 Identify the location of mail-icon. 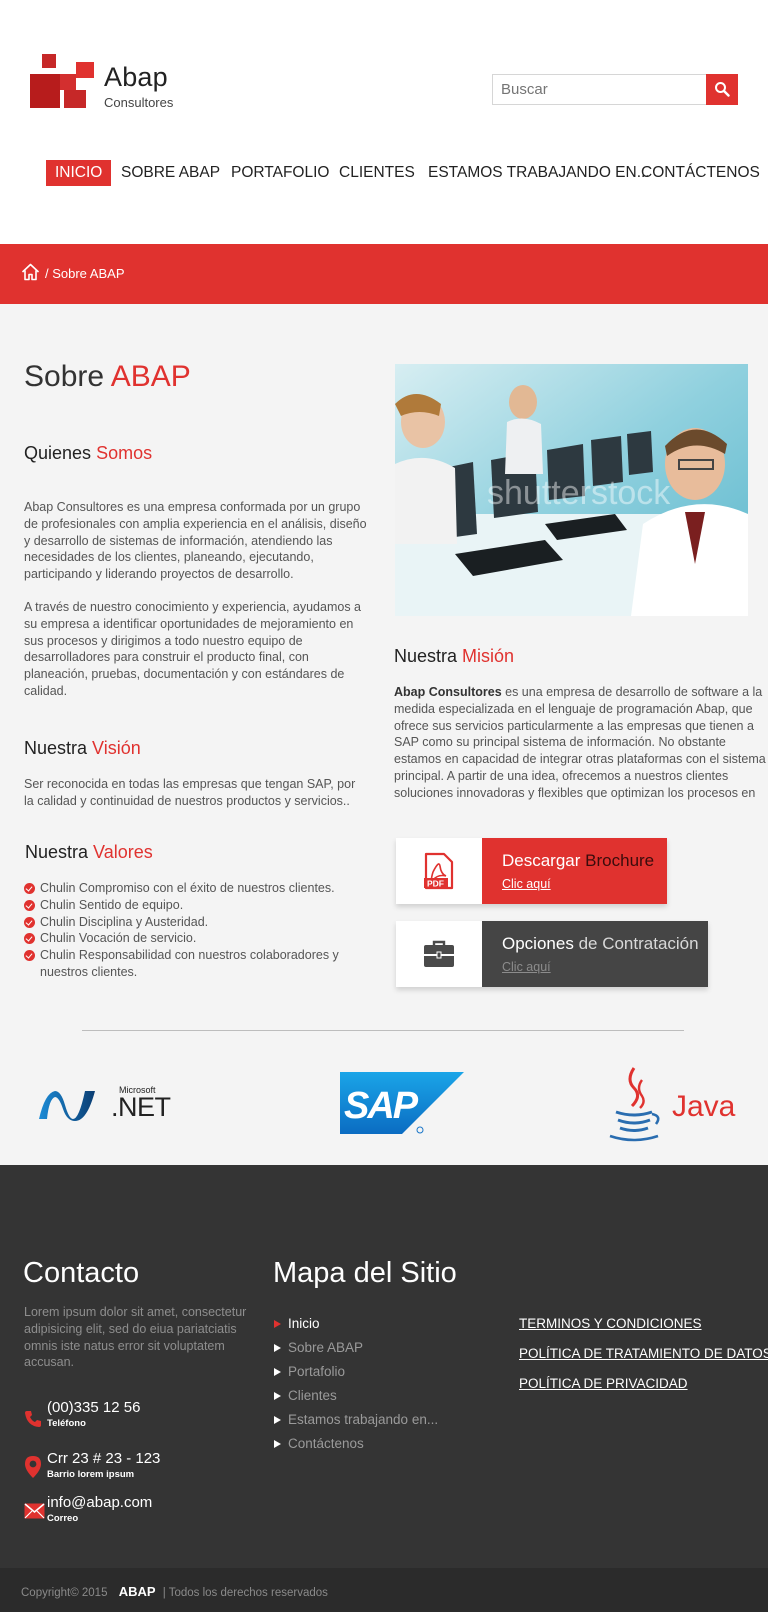
(34, 1511).